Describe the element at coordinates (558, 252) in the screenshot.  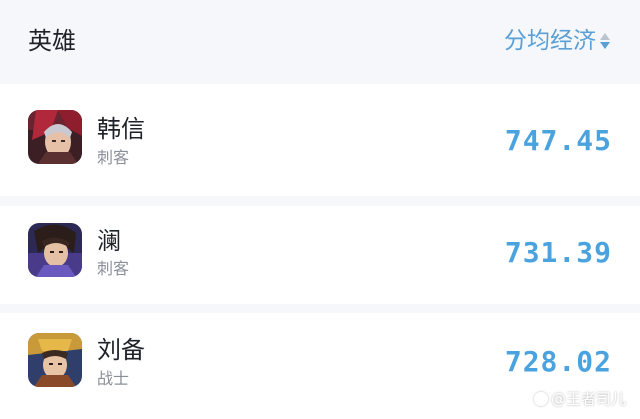
I see `gold-per-minute-value: 731.39` at that location.